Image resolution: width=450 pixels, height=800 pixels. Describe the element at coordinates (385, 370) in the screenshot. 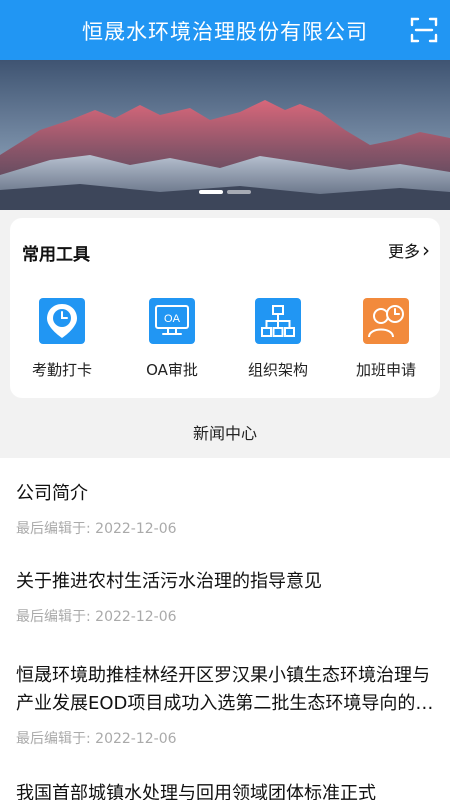

I see `tool-label: 加班申请` at that location.